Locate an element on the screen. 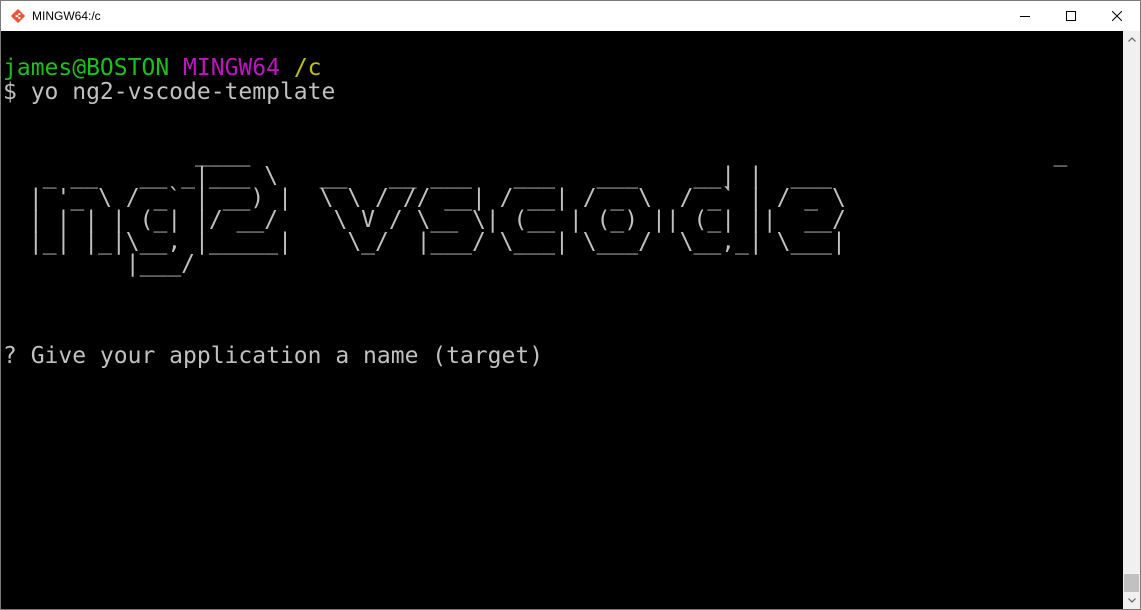  prompt-user-host: james@BOSTON is located at coordinates (86, 68).